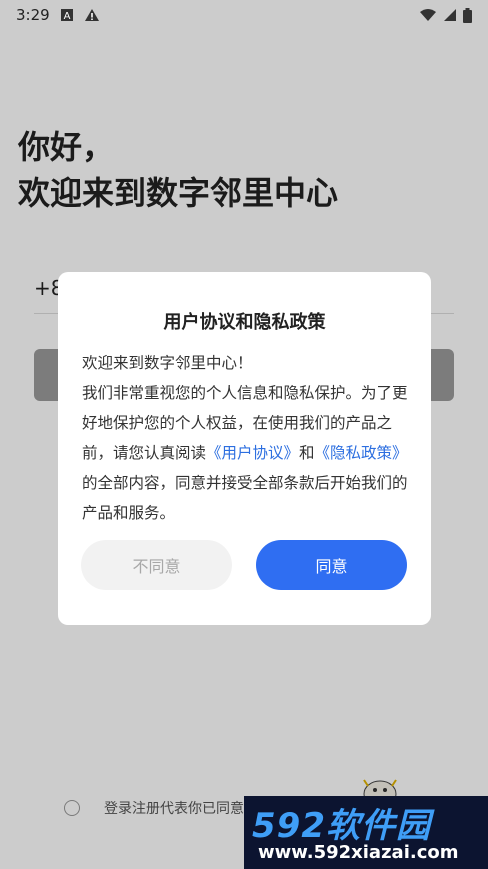  What do you see at coordinates (331, 565) in the screenshot?
I see `agree-button: 同意` at bounding box center [331, 565].